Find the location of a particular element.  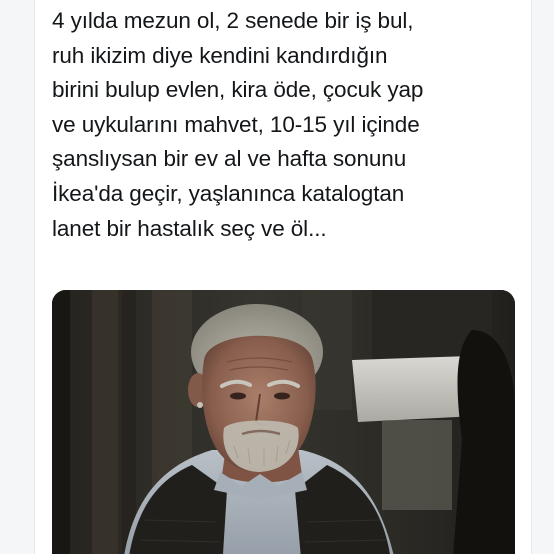

right-gutter is located at coordinates (542, 277).